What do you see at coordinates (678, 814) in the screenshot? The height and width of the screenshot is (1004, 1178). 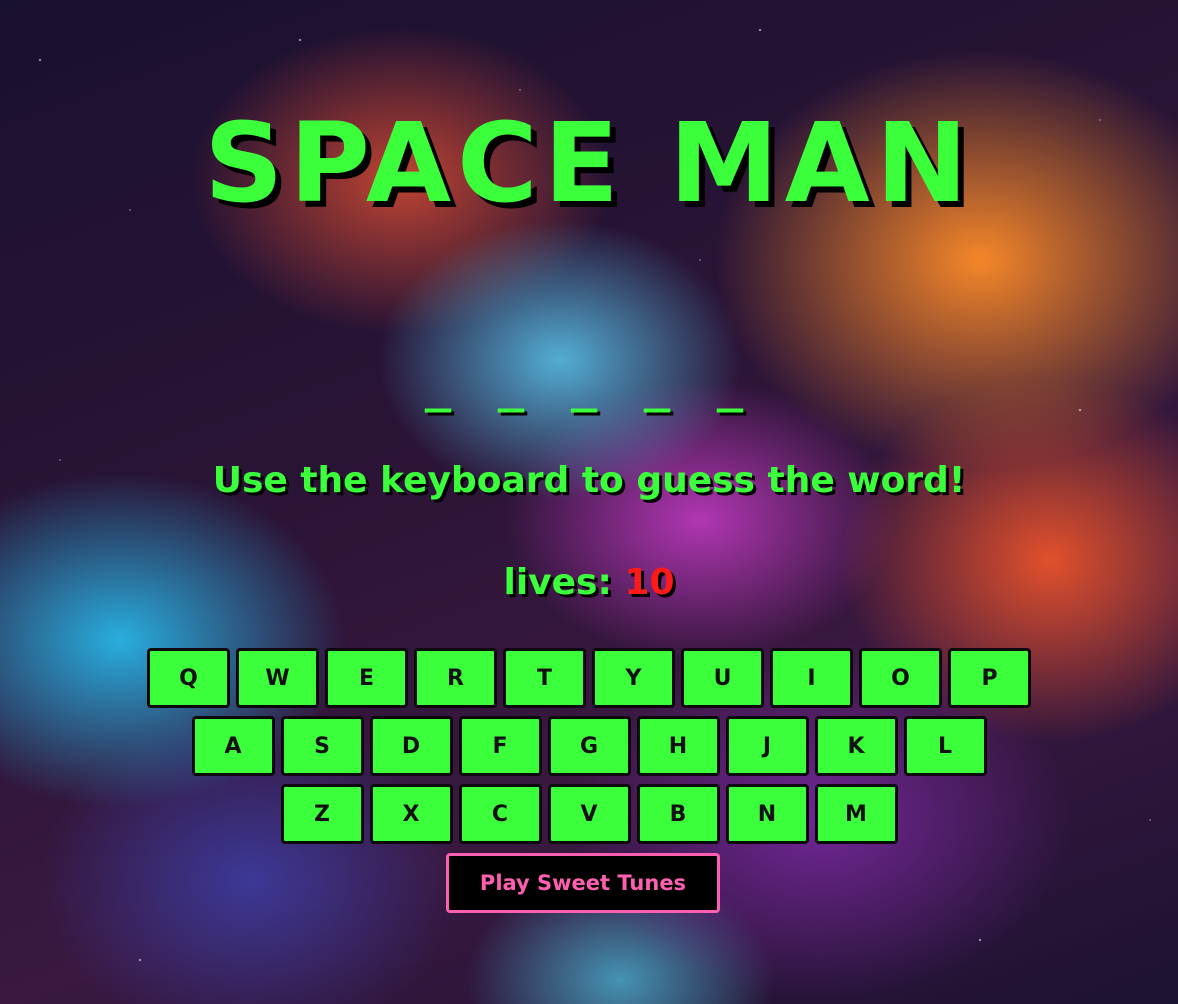 I see `key-b: B` at bounding box center [678, 814].